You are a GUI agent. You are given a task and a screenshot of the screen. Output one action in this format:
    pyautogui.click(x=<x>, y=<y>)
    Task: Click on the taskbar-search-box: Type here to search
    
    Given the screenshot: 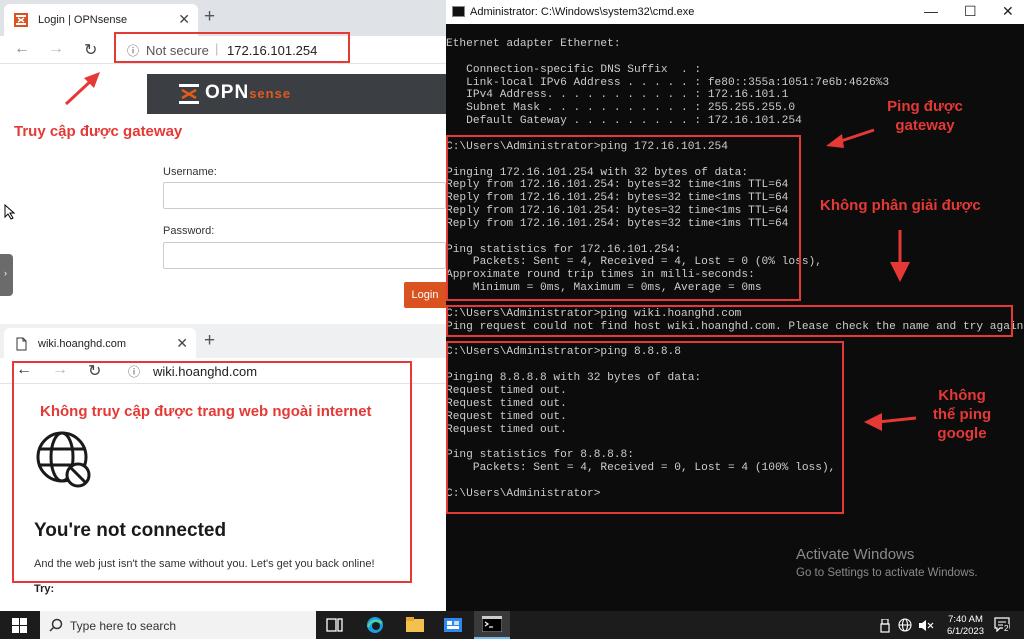 What is the action you would take?
    pyautogui.click(x=178, y=625)
    